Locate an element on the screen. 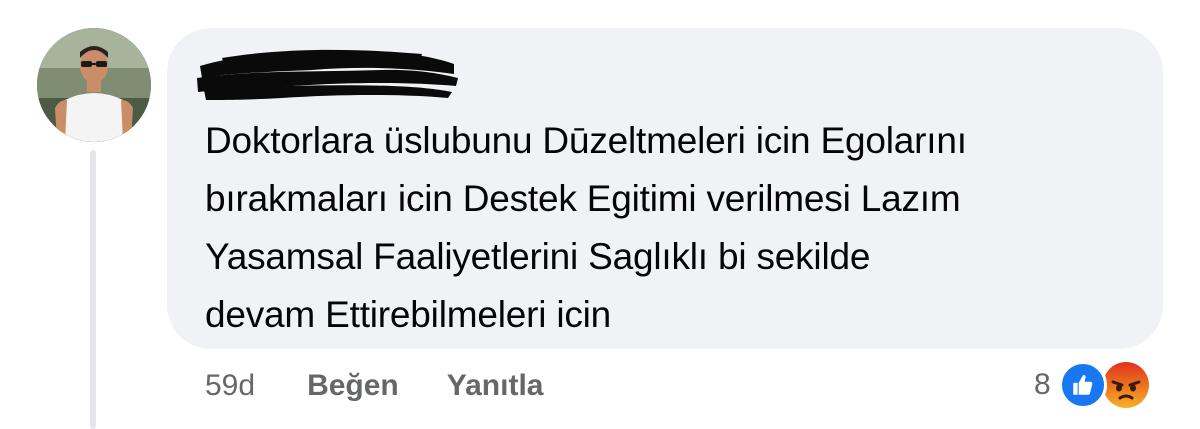 This screenshot has width=1200, height=429. reactions-summary: 8 is located at coordinates (1092, 385).